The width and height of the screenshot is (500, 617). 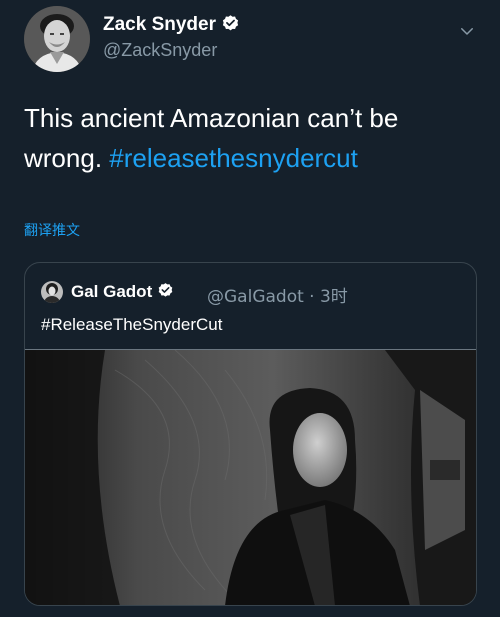 I want to click on author-name: Zack Snyder, so click(x=171, y=25).